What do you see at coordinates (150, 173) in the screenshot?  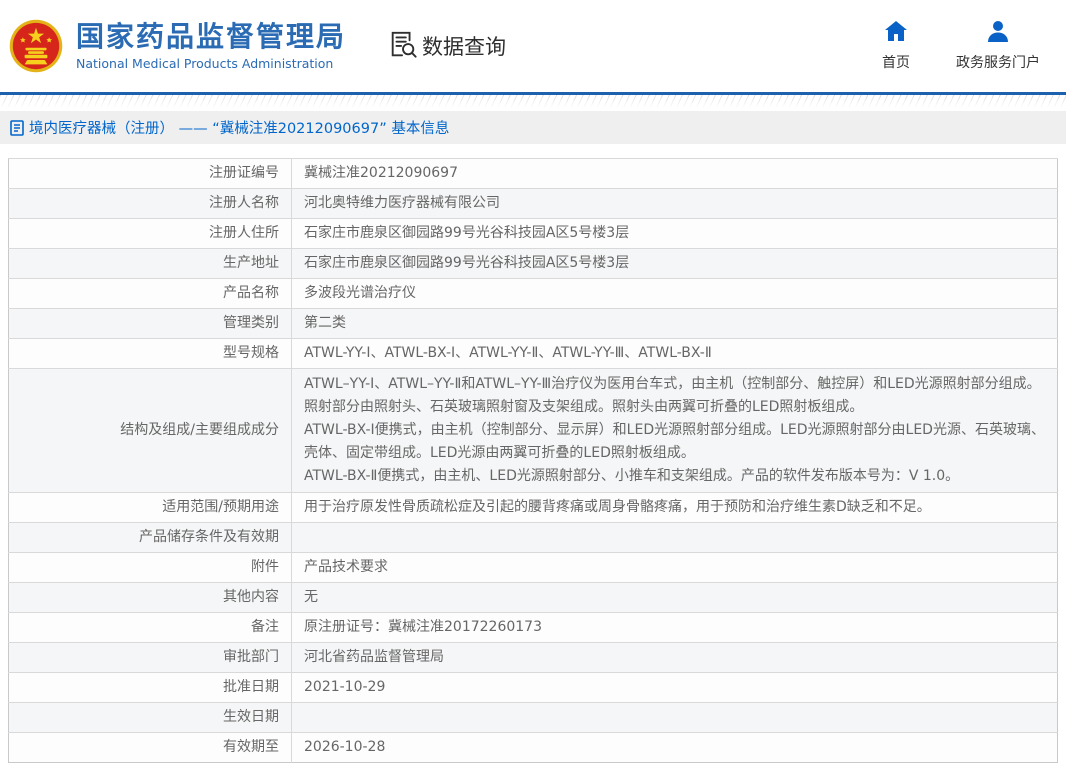 I see `row-label: 注册证编号` at bounding box center [150, 173].